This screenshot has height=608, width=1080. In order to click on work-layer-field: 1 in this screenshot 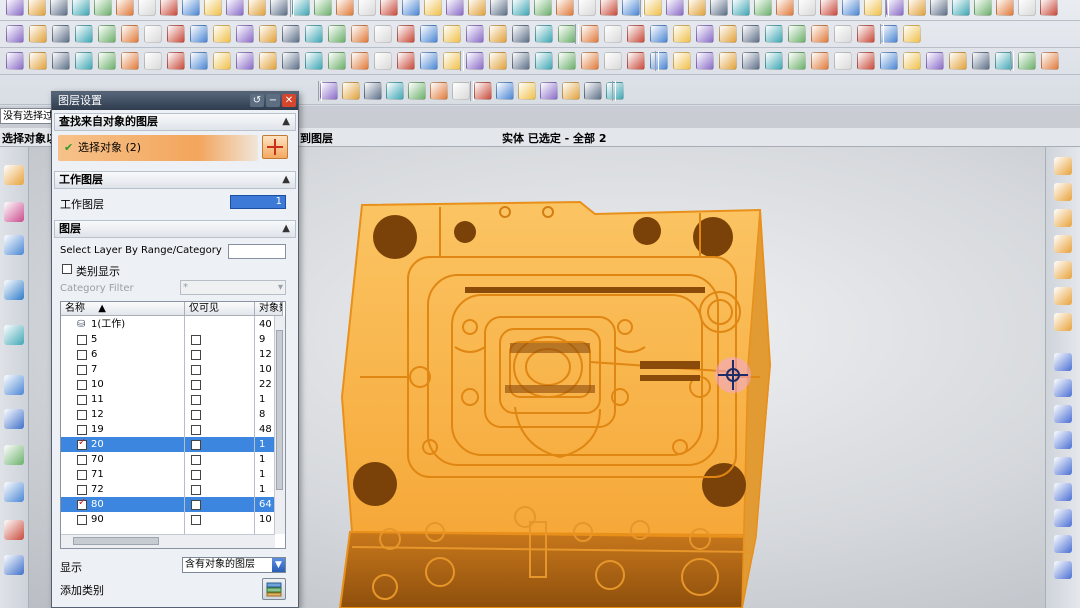, I will do `click(258, 202)`.